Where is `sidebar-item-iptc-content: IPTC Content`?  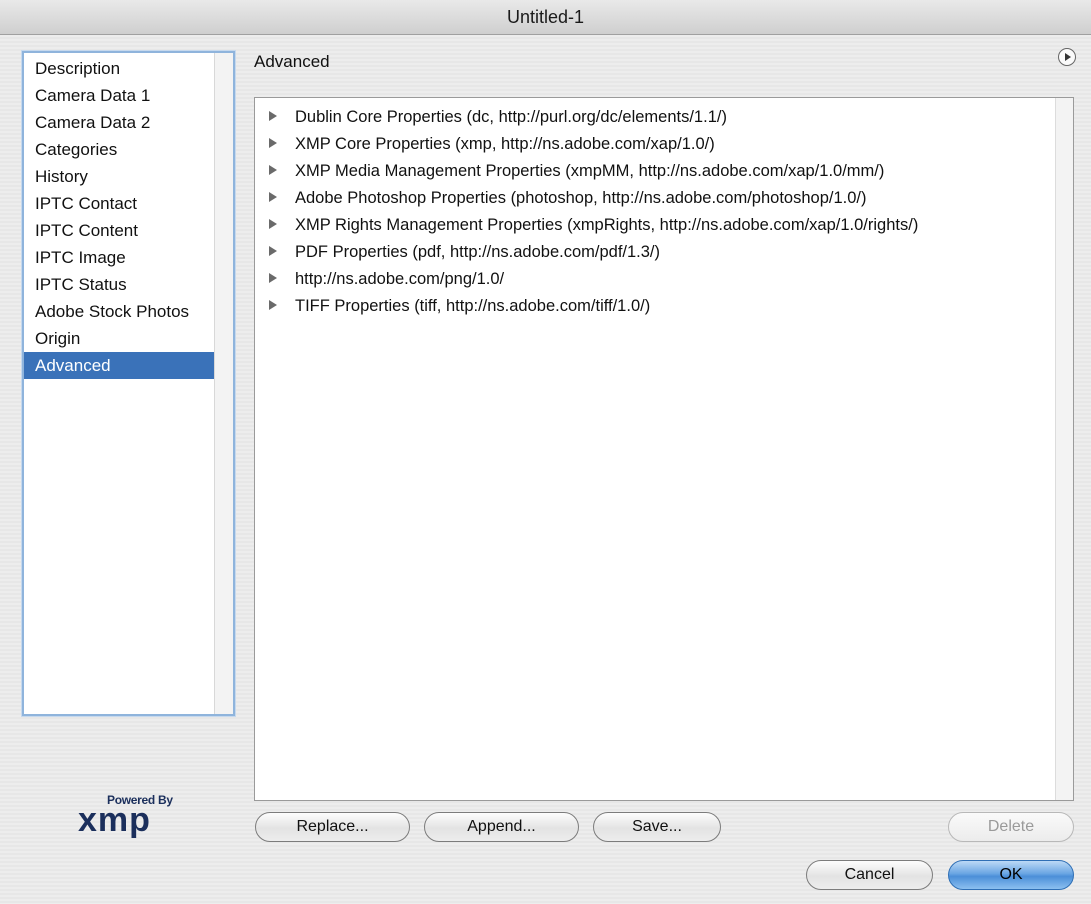
sidebar-item-iptc-content: IPTC Content is located at coordinates (119, 230).